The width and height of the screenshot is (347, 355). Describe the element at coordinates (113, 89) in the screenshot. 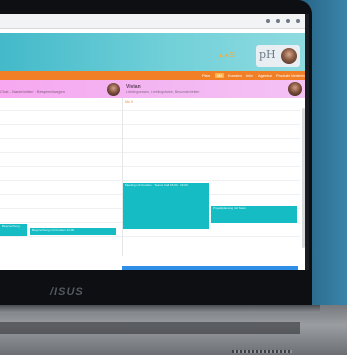

I see `contact-avatar` at that location.